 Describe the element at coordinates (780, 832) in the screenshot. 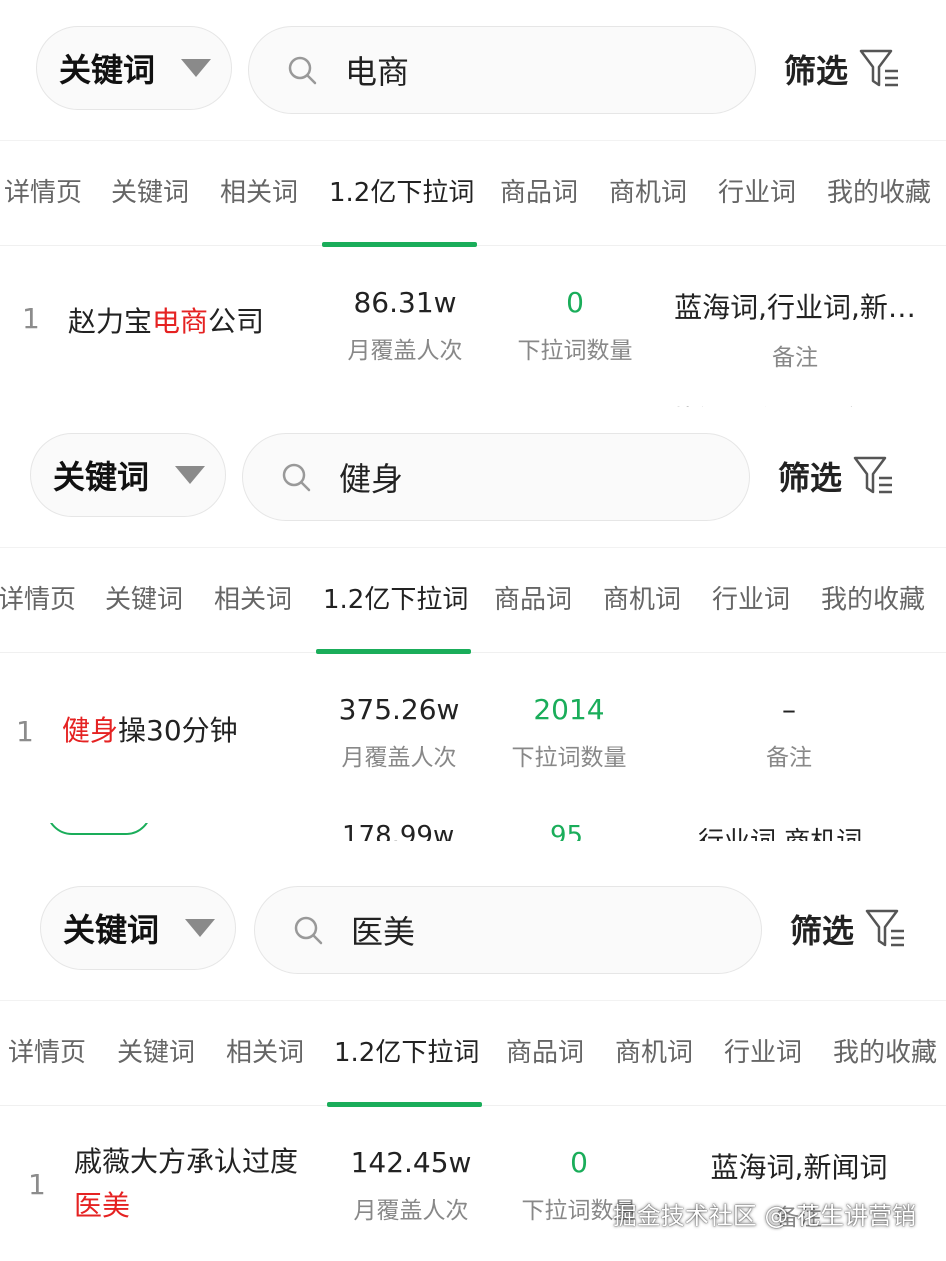

I see `peek-note: 行业词,商机词` at that location.